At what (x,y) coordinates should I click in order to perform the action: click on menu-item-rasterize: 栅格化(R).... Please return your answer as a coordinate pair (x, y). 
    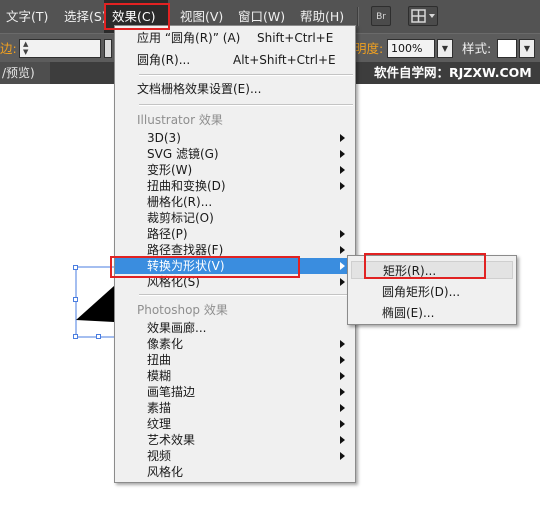
    Looking at the image, I should click on (235, 202).